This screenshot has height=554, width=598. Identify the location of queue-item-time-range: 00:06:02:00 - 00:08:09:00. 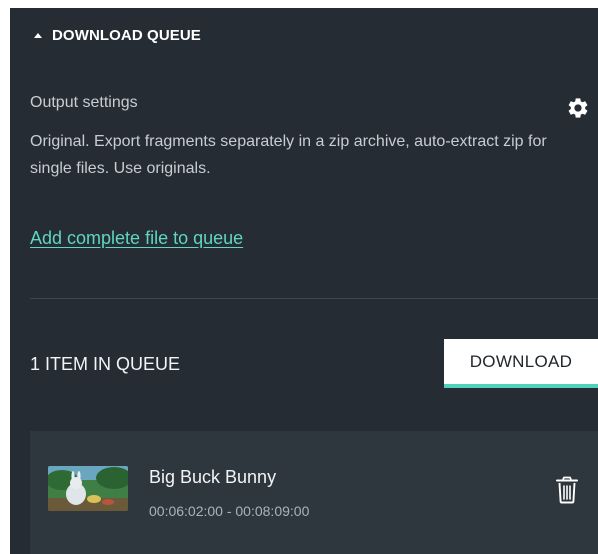
(229, 511).